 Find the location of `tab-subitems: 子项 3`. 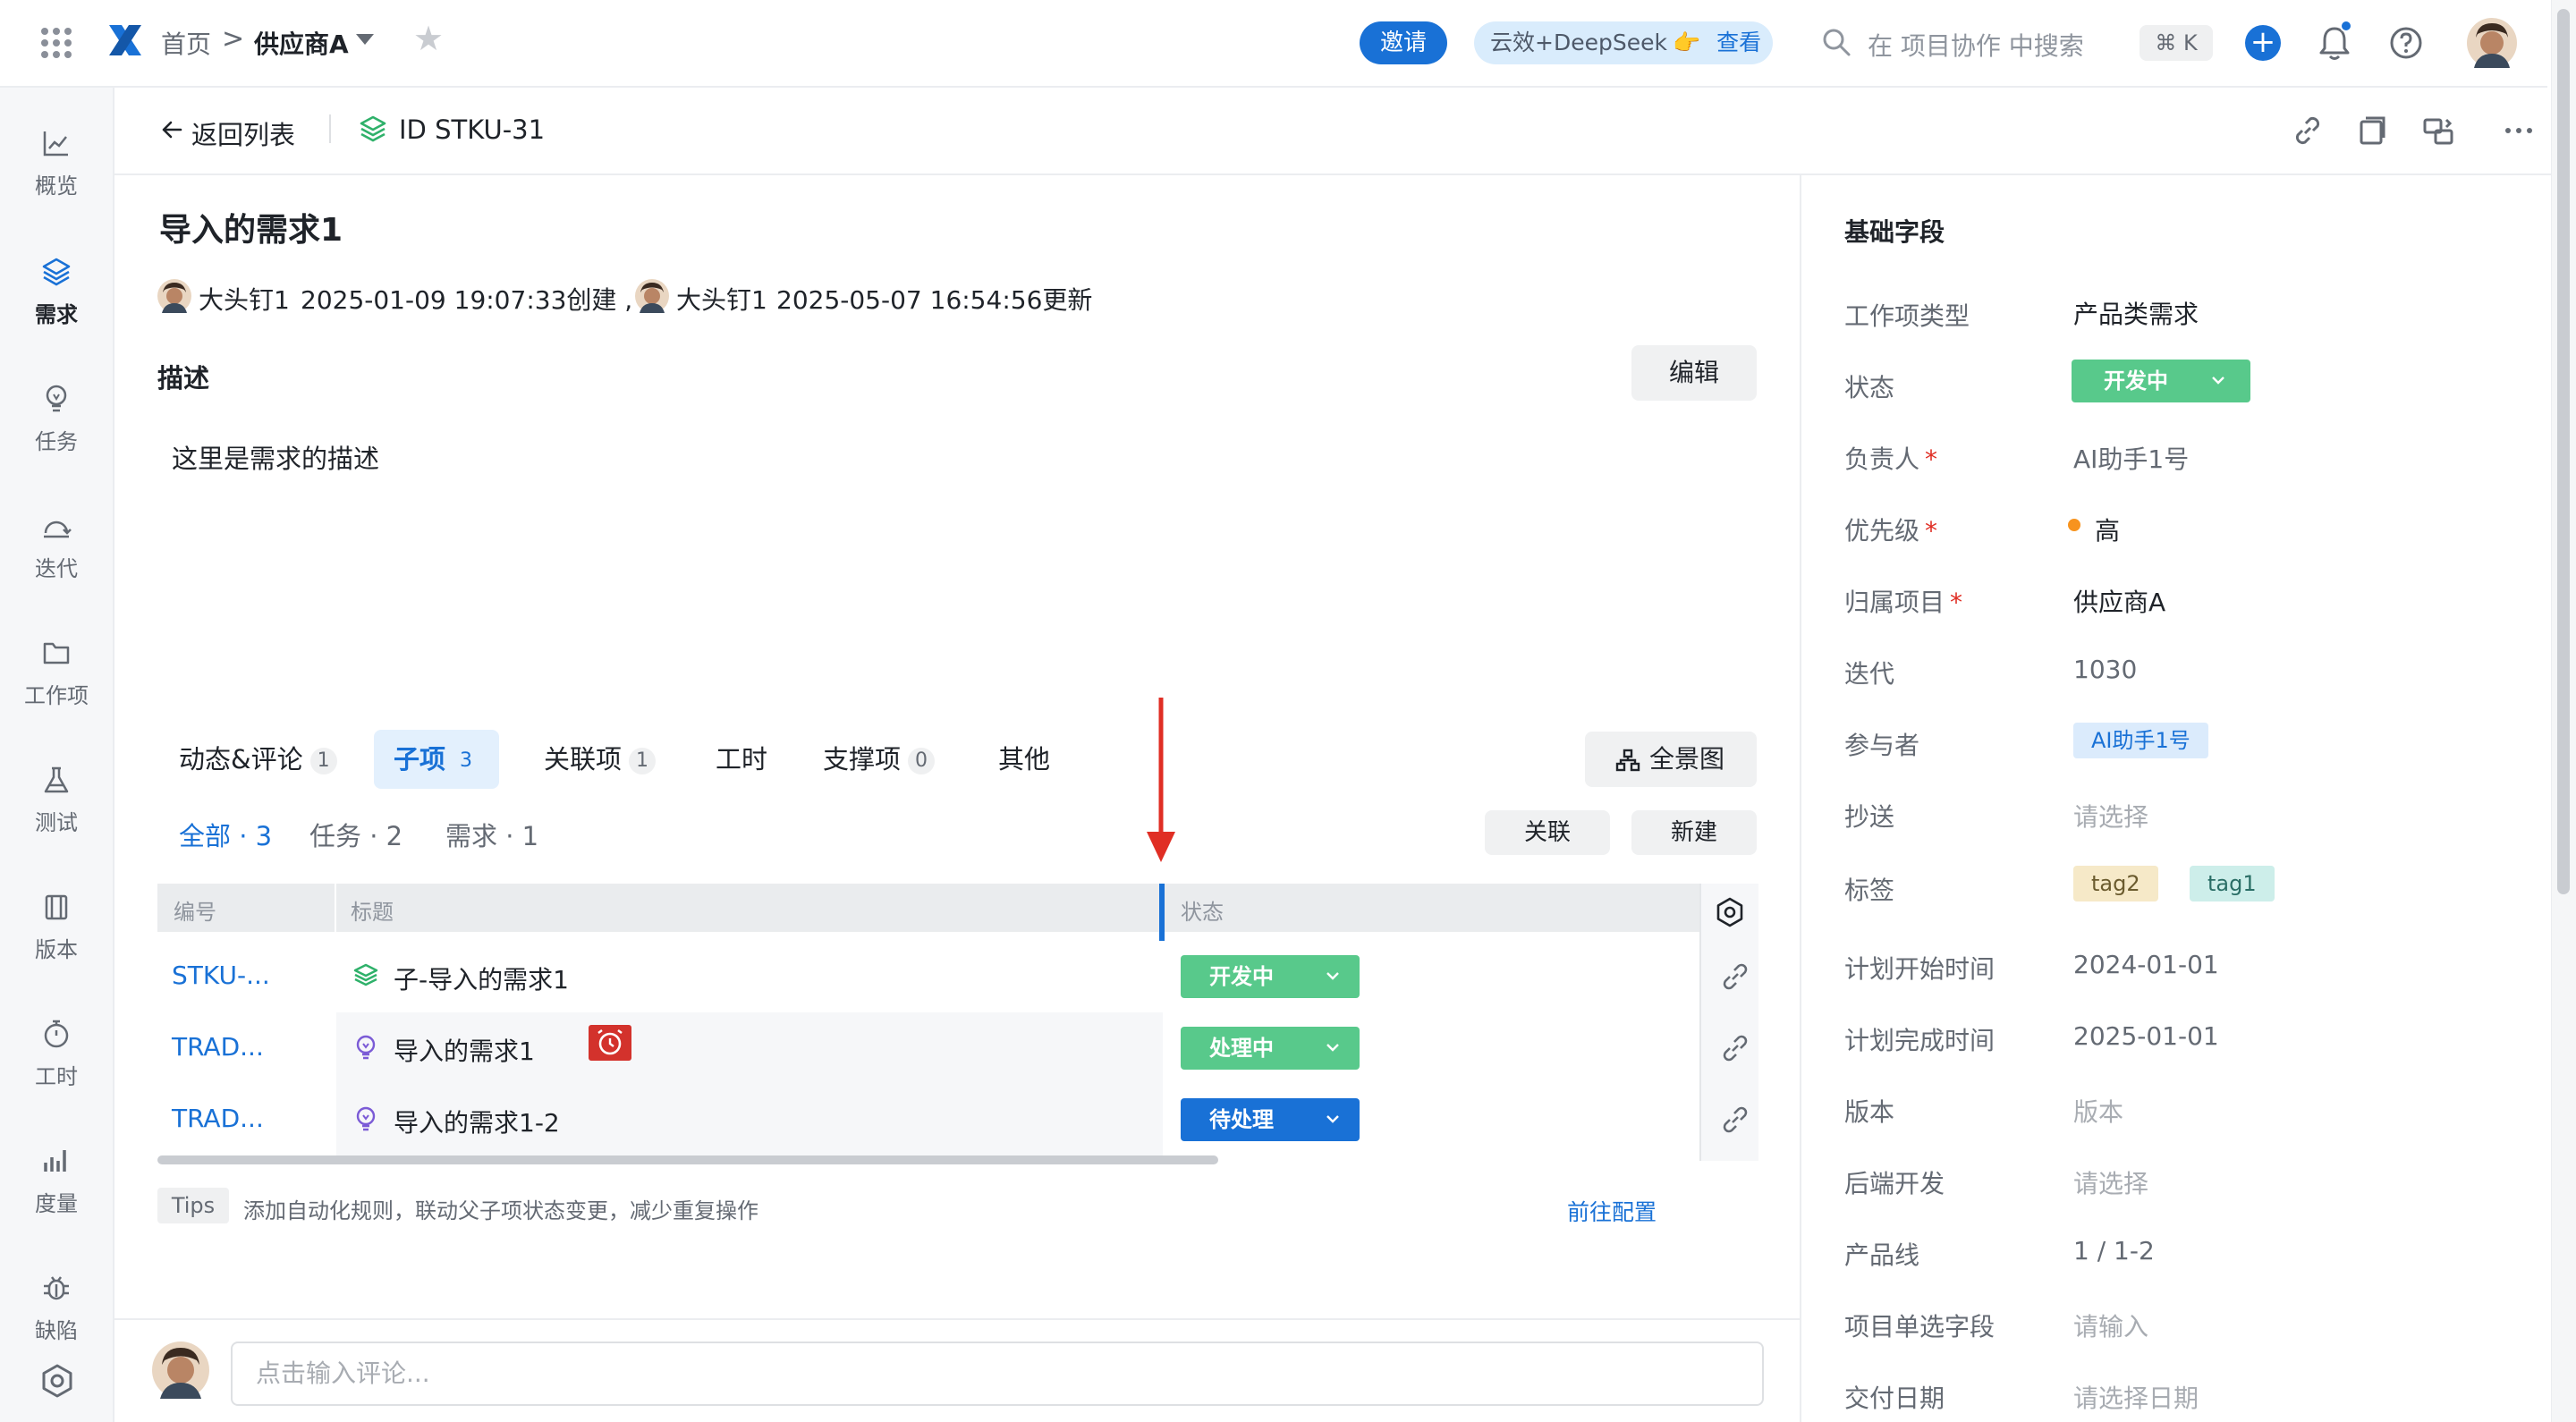

tab-subitems: 子项 3 is located at coordinates (437, 759).